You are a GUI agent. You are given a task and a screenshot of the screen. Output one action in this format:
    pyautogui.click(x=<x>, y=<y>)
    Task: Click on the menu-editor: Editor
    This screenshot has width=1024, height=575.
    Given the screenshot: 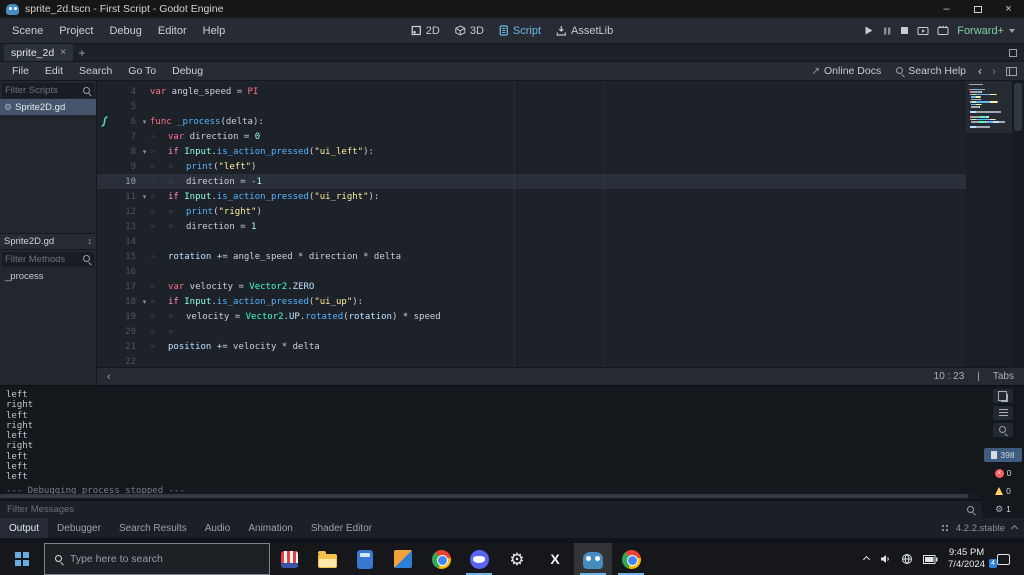 What is the action you would take?
    pyautogui.click(x=172, y=31)
    